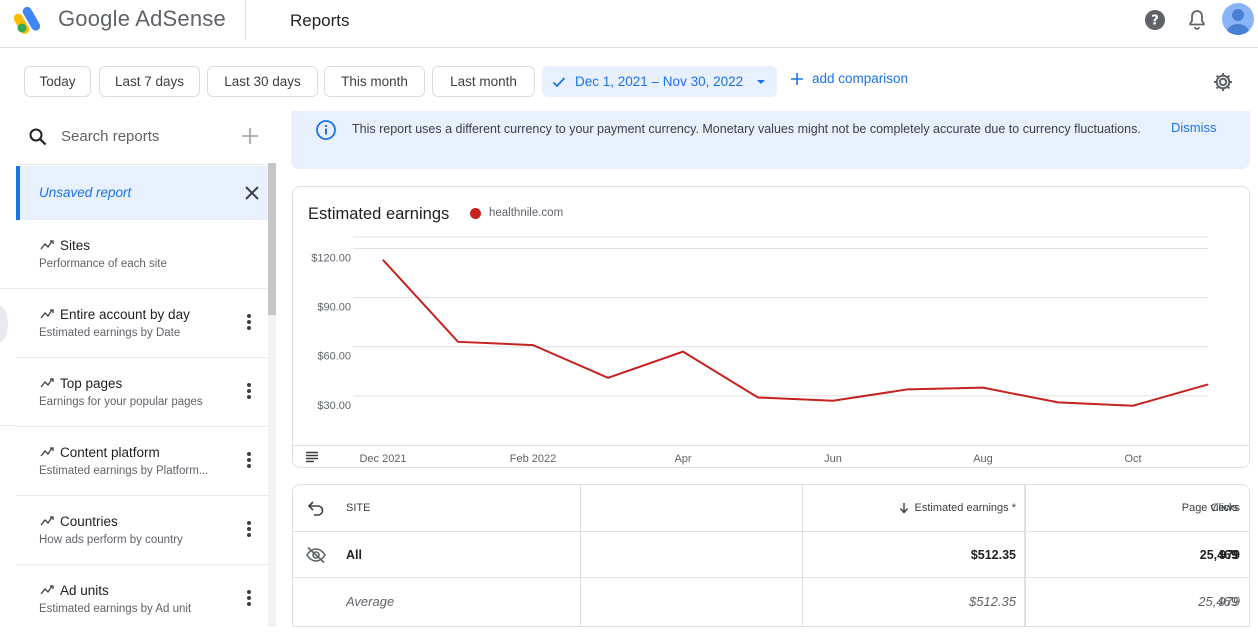  I want to click on cell-site: All, so click(354, 554).